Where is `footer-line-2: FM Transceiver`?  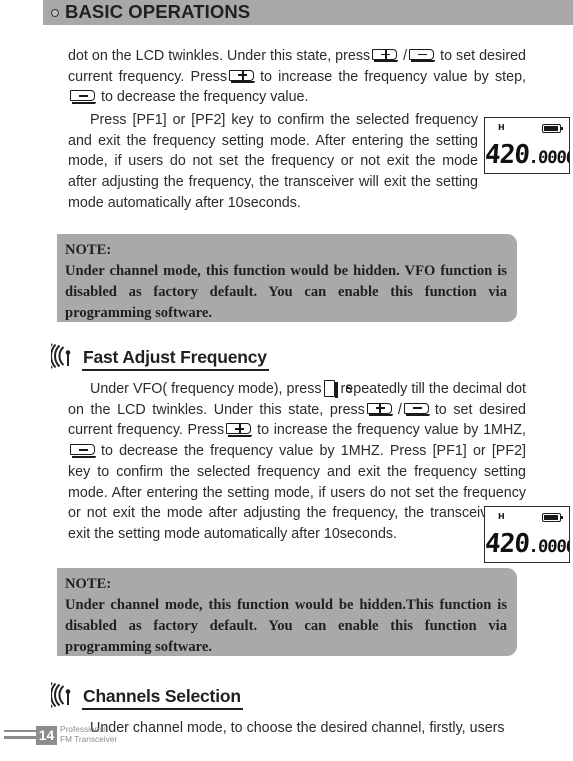
footer-line-2: FM Transceiver is located at coordinates (89, 738).